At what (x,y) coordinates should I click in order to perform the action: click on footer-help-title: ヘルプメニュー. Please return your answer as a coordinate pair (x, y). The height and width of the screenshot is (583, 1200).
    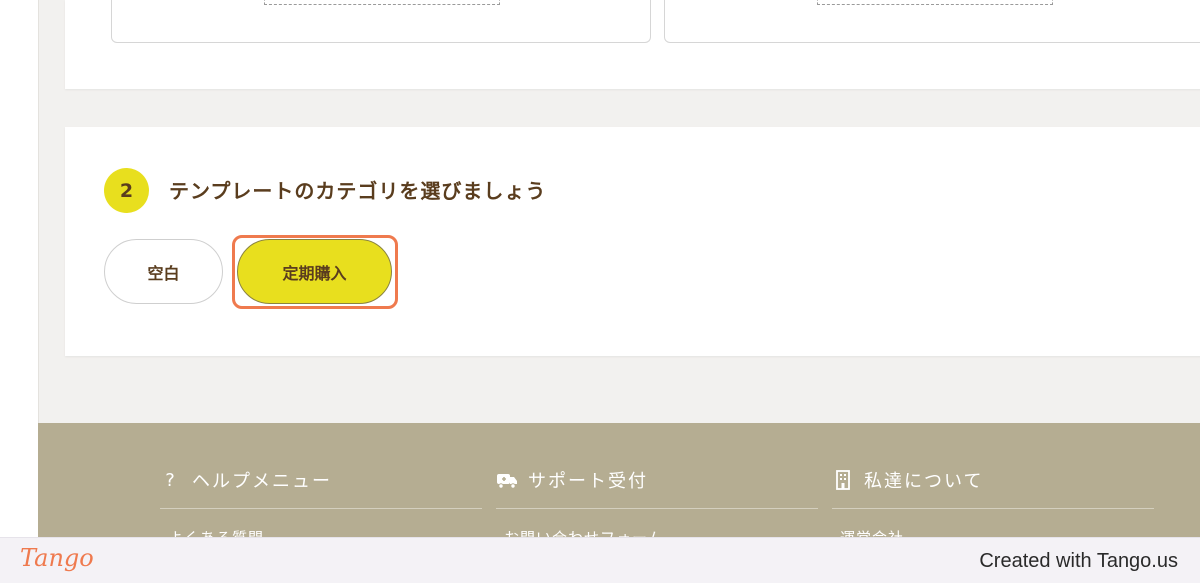
    Looking at the image, I should click on (262, 481).